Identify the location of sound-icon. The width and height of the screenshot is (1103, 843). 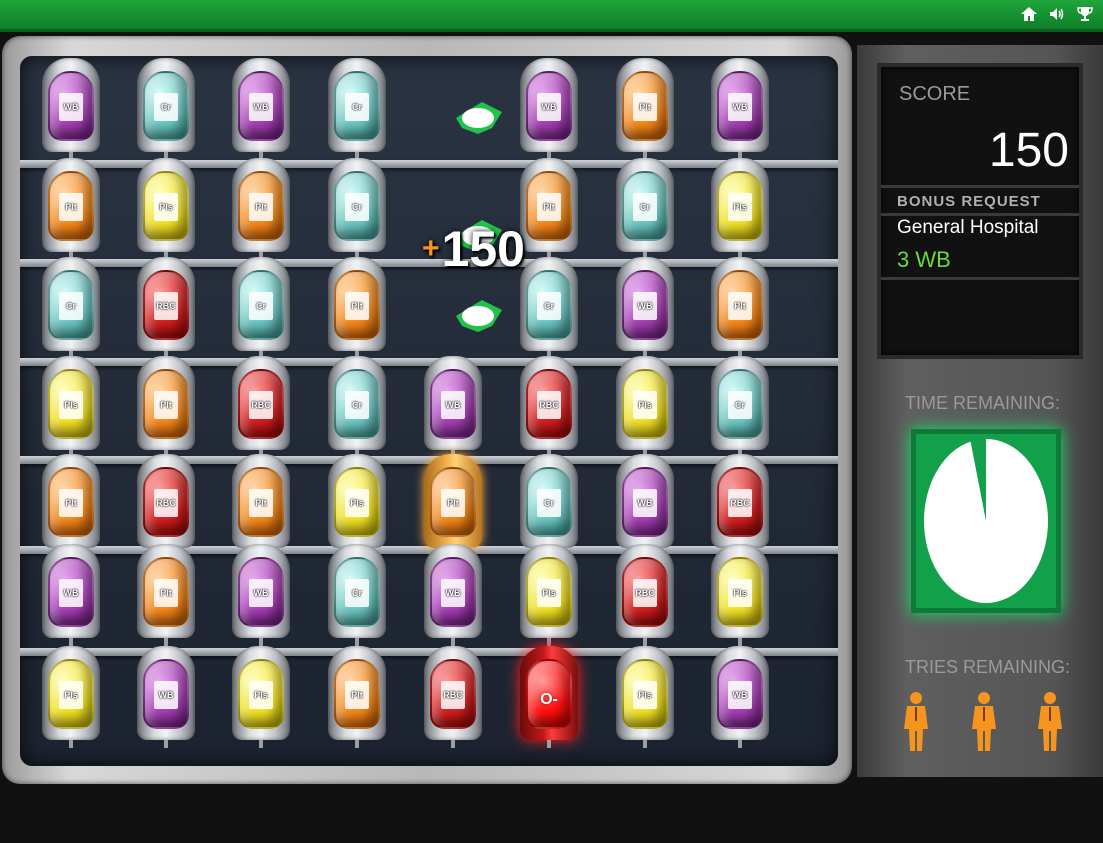
(1057, 14).